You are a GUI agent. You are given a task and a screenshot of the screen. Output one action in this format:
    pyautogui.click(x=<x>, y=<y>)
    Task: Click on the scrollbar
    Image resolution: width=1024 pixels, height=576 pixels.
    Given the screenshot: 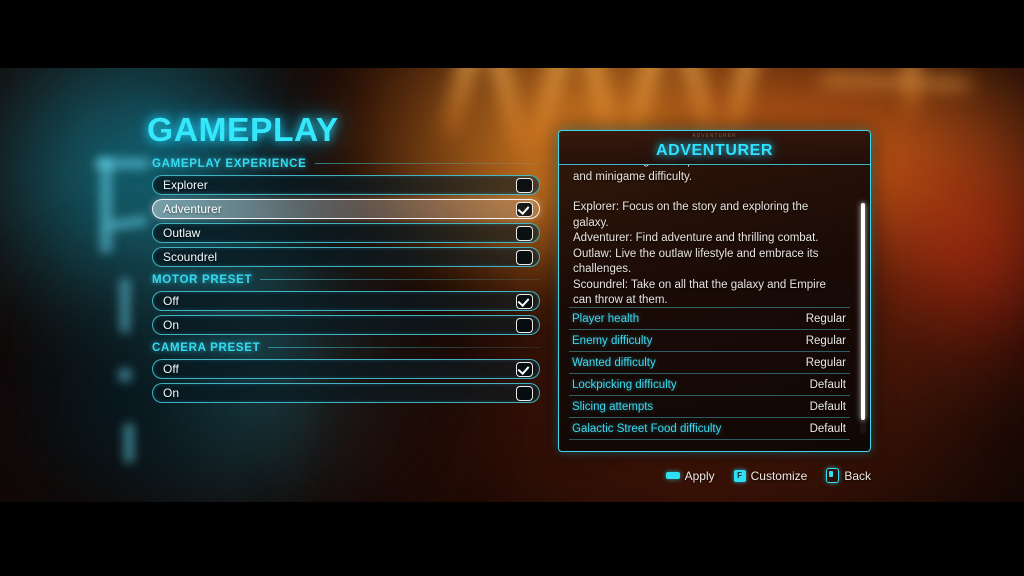 What is the action you would take?
    pyautogui.click(x=863, y=317)
    